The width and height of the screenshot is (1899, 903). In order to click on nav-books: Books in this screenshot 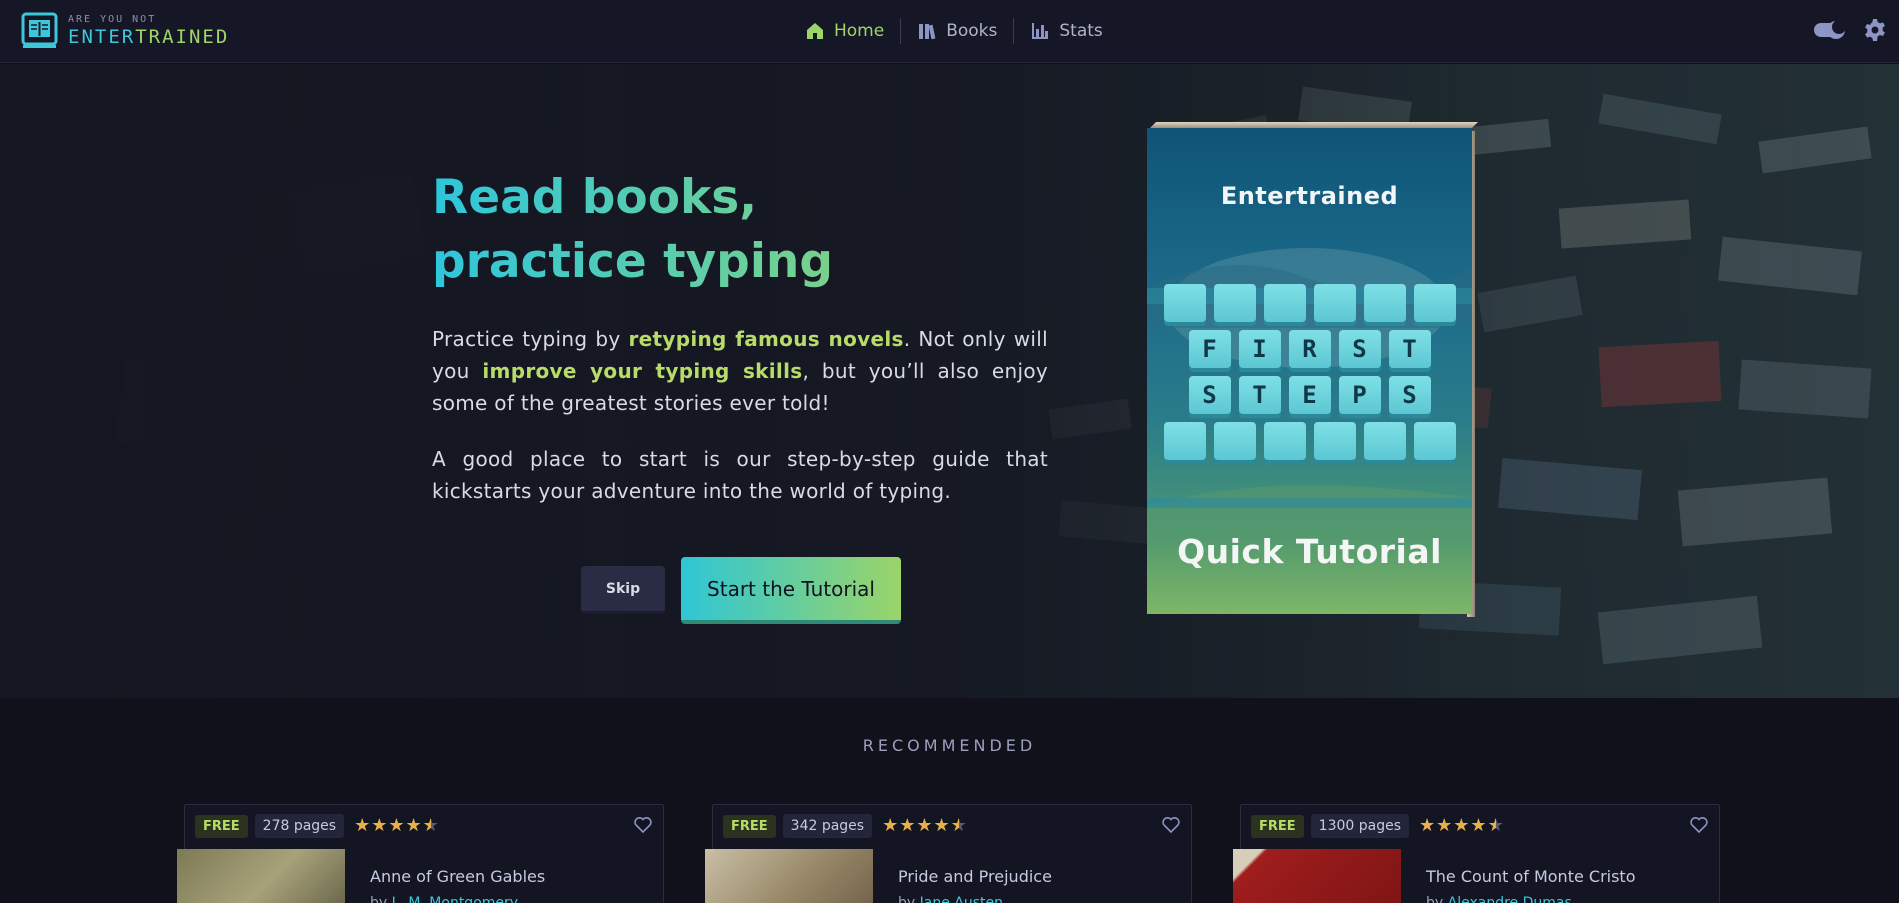, I will do `click(957, 31)`.